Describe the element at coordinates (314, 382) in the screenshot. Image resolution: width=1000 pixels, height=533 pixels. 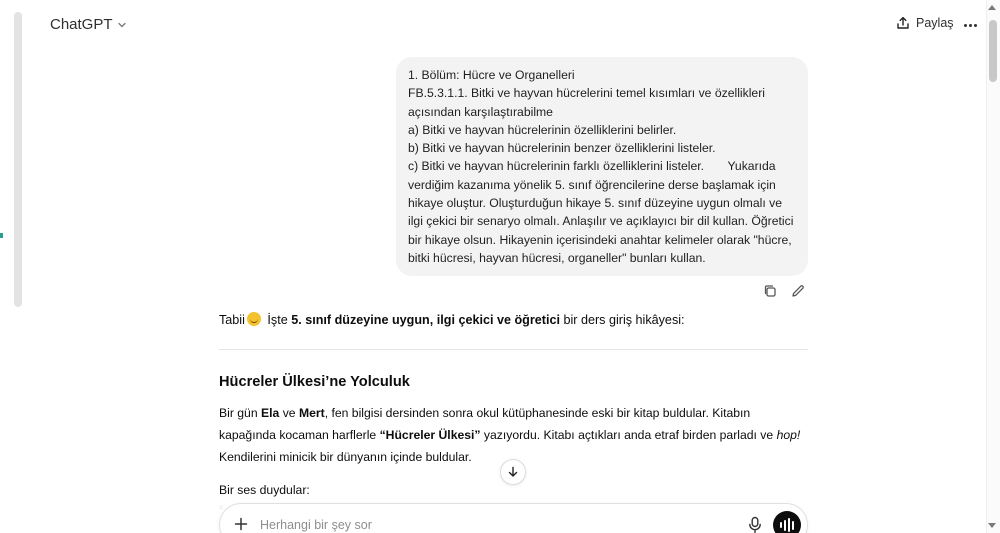
I see `story-title: Hücreler Ülkesi’ne Yolculuk` at that location.